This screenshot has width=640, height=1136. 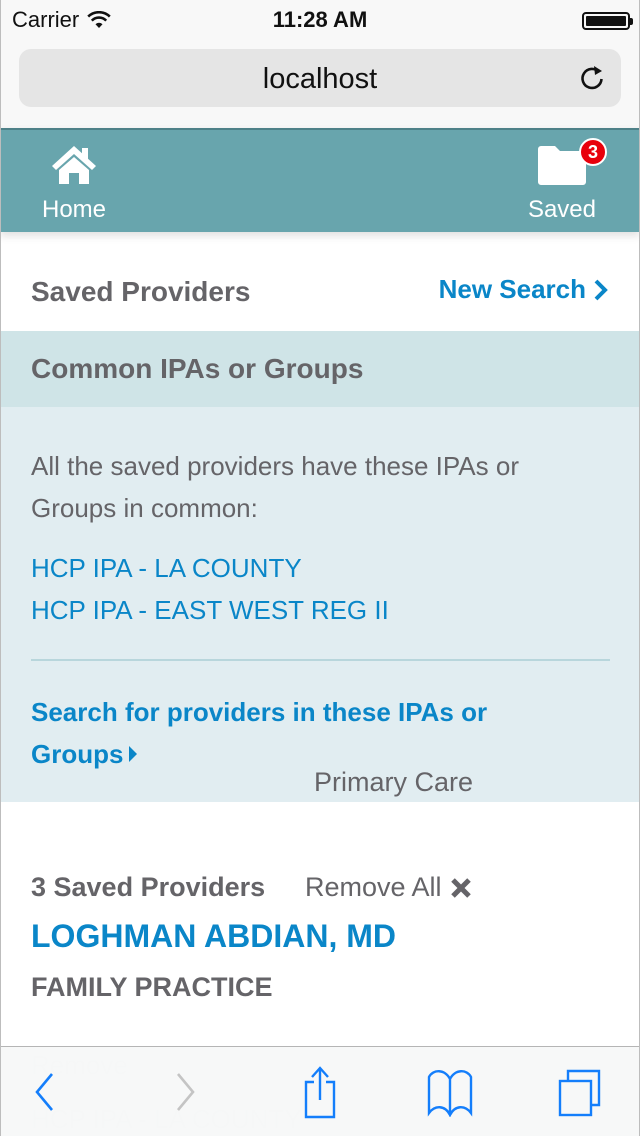 I want to click on remove-all-button: Remove All, so click(x=388, y=887).